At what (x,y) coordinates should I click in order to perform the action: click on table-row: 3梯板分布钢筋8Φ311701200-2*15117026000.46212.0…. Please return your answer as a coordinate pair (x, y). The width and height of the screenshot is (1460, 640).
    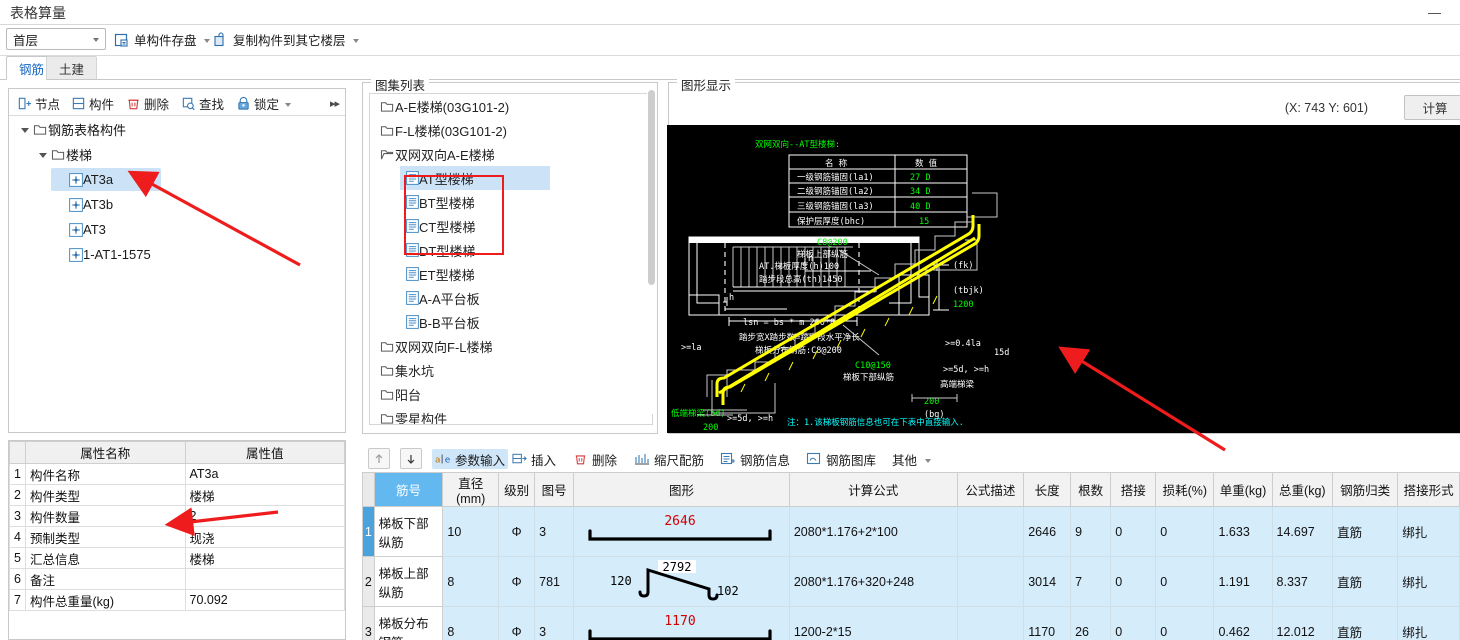
    Looking at the image, I should click on (911, 623).